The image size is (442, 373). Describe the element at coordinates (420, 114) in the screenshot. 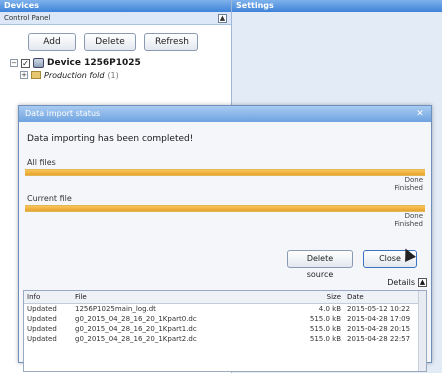

I see `close-icon: ✕` at that location.